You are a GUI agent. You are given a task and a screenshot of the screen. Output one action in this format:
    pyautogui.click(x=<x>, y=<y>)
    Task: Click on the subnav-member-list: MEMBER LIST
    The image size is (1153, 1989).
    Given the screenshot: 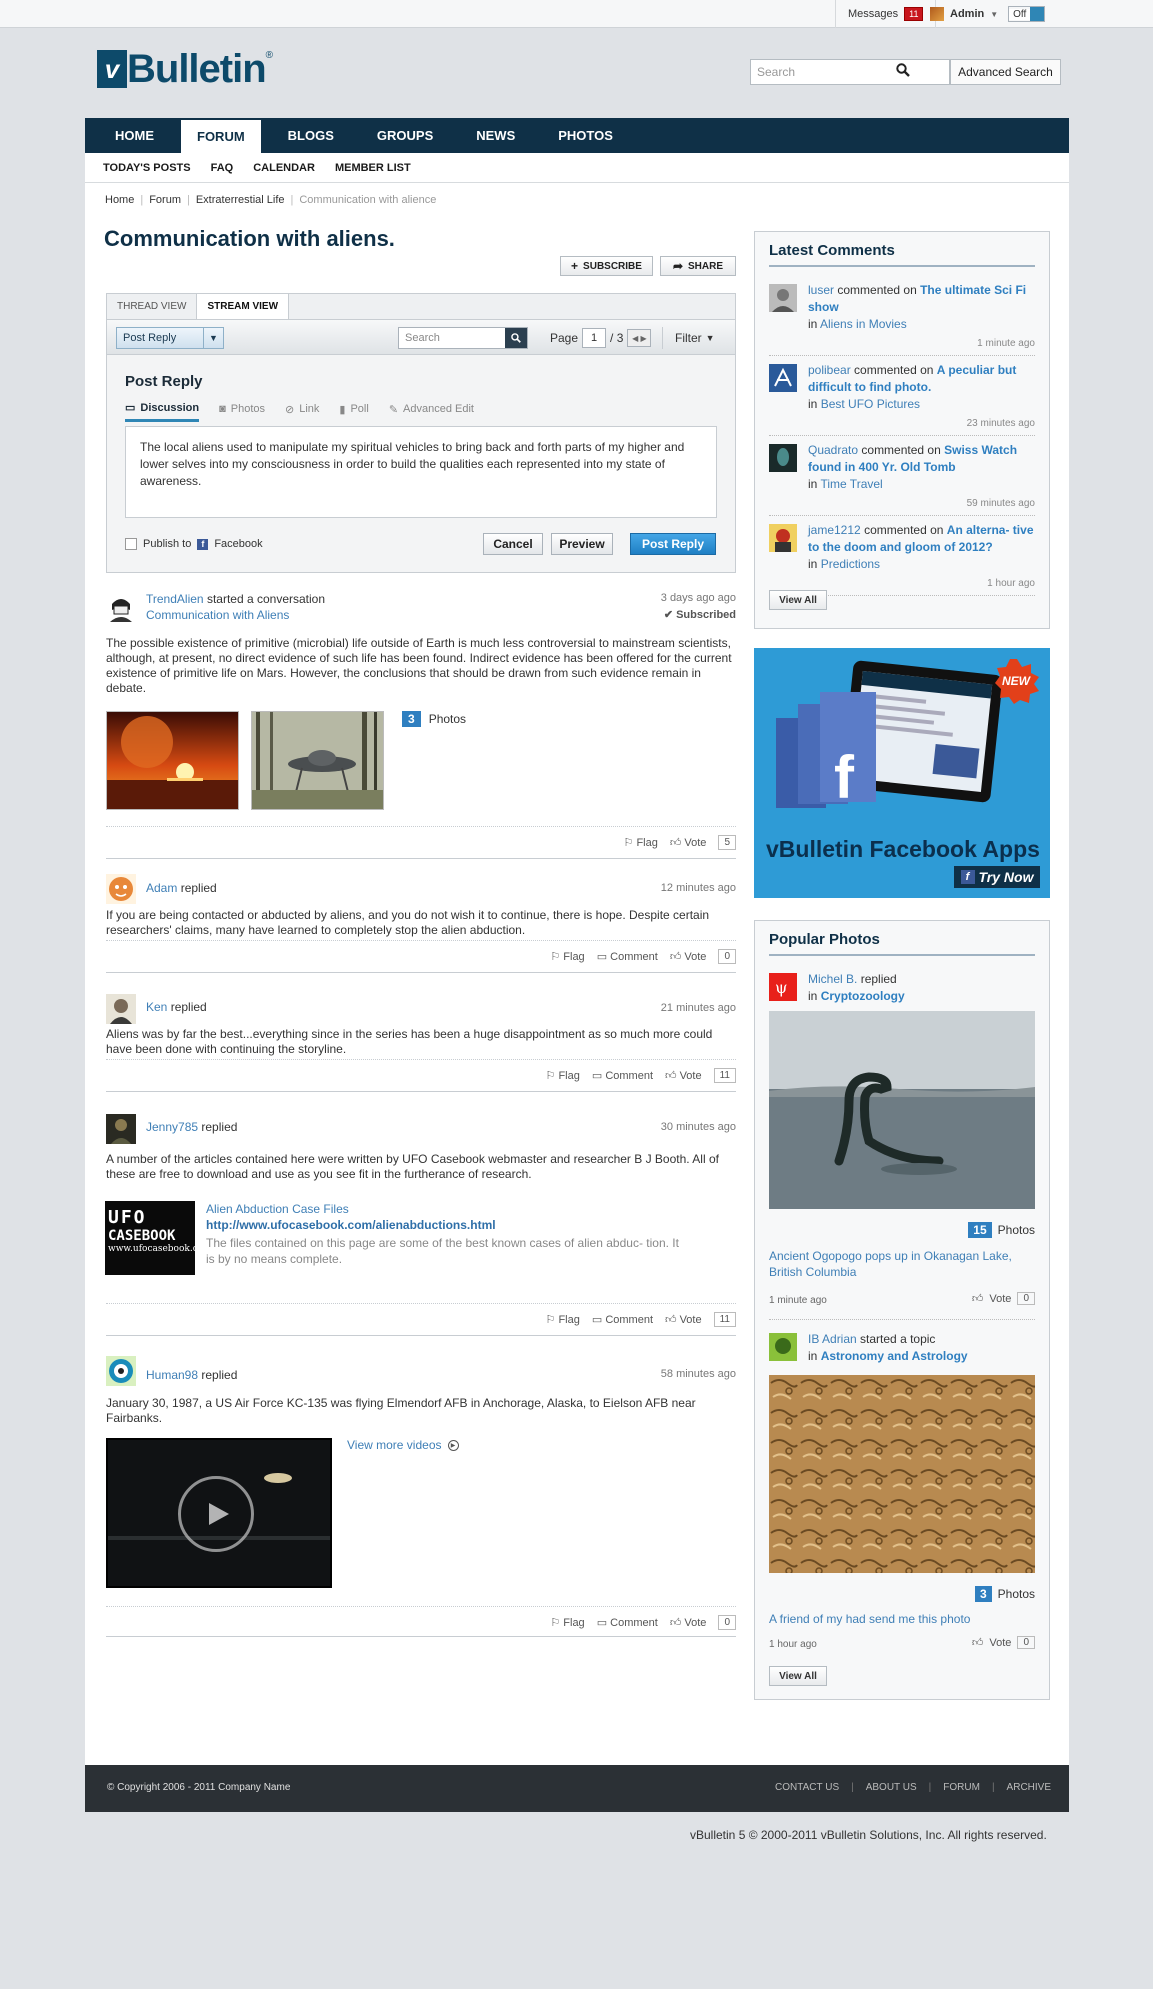 What is the action you would take?
    pyautogui.click(x=373, y=168)
    